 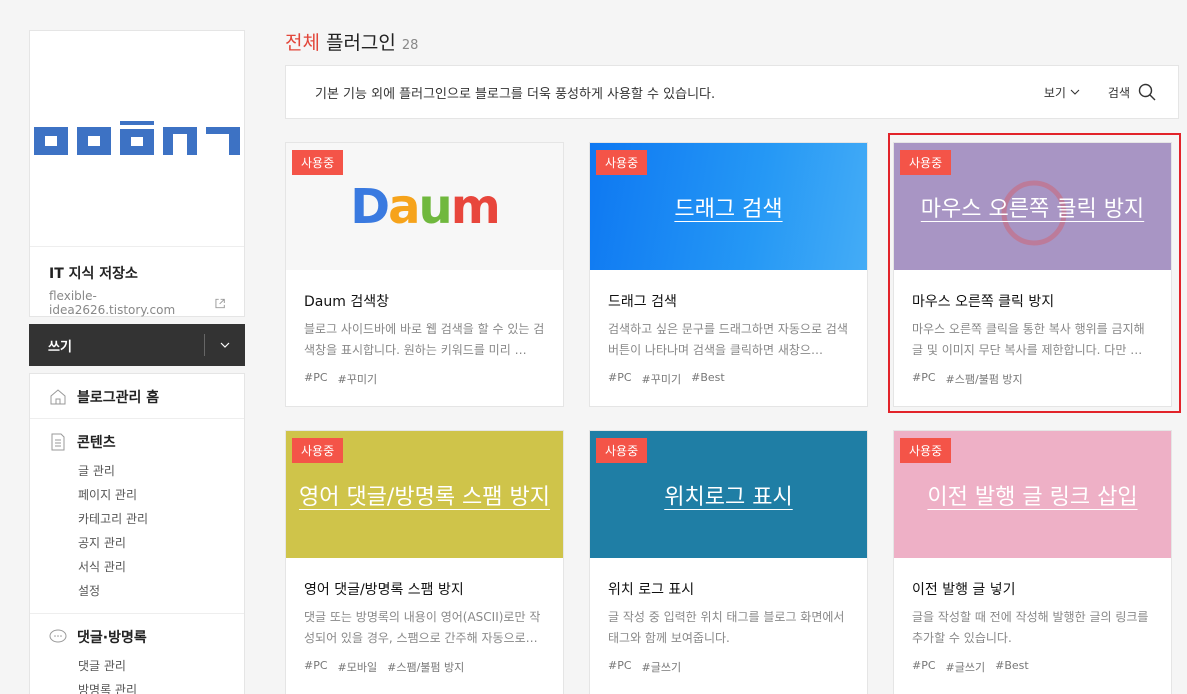 What do you see at coordinates (410, 45) in the screenshot?
I see `plugin-count: 28` at bounding box center [410, 45].